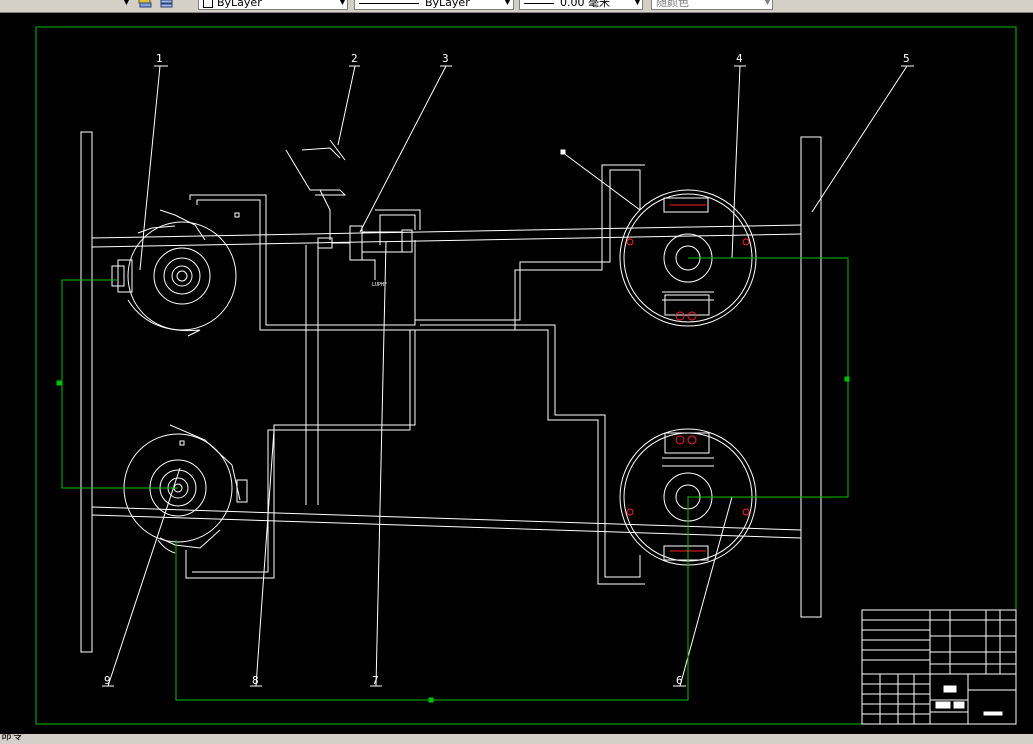 The width and height of the screenshot is (1033, 744). I want to click on callout-3: 3, so click(445, 58).